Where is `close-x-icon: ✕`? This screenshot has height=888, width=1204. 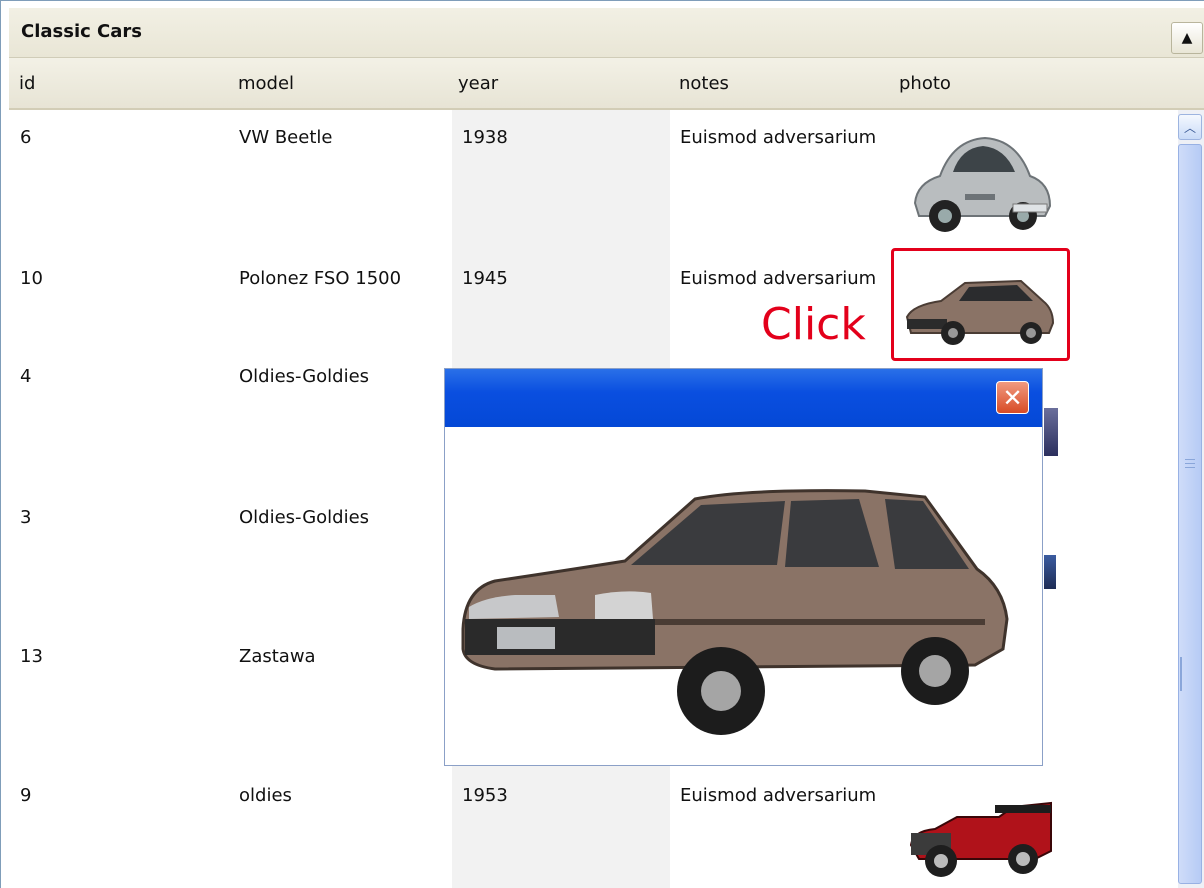
close-x-icon: ✕ is located at coordinates (1012, 397).